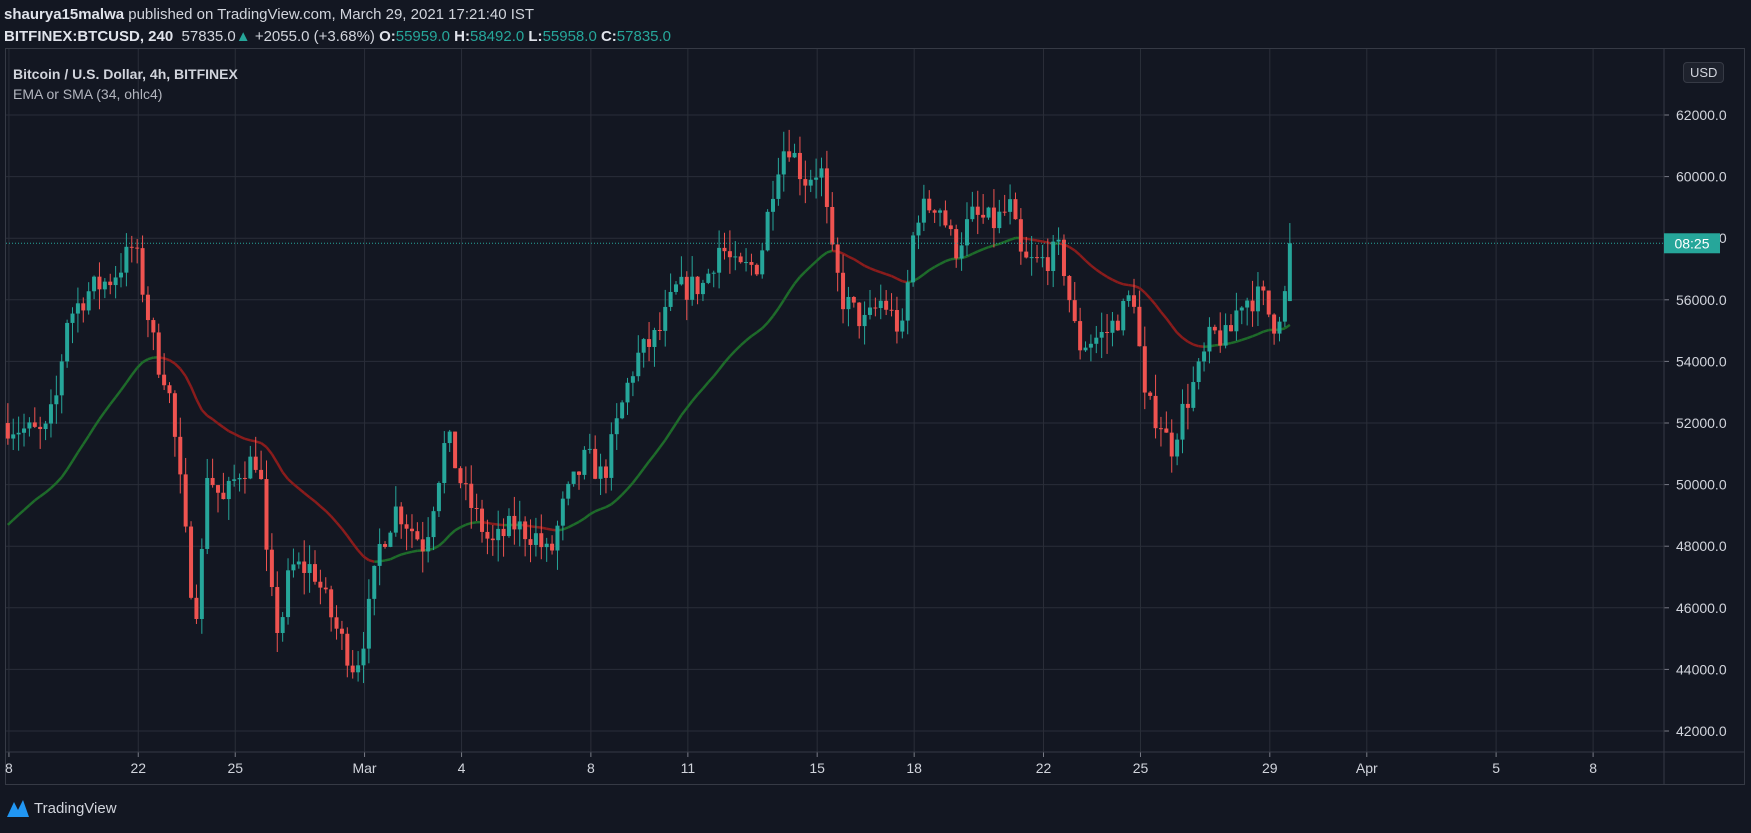 This screenshot has height=833, width=1751. I want to click on currency-button: USD, so click(1704, 72).